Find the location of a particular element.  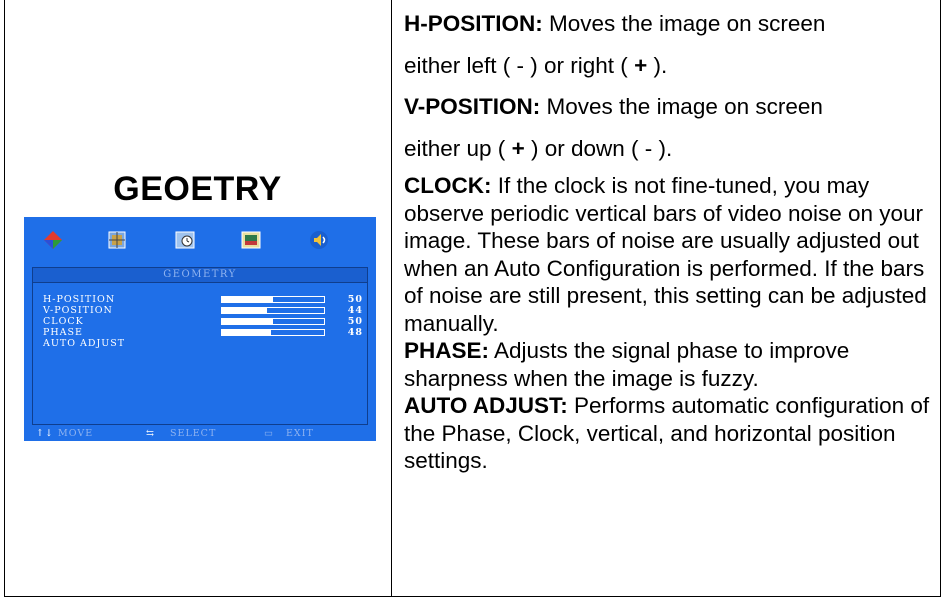

left-right-arrows-icon: ⇆ is located at coordinates (150, 433).